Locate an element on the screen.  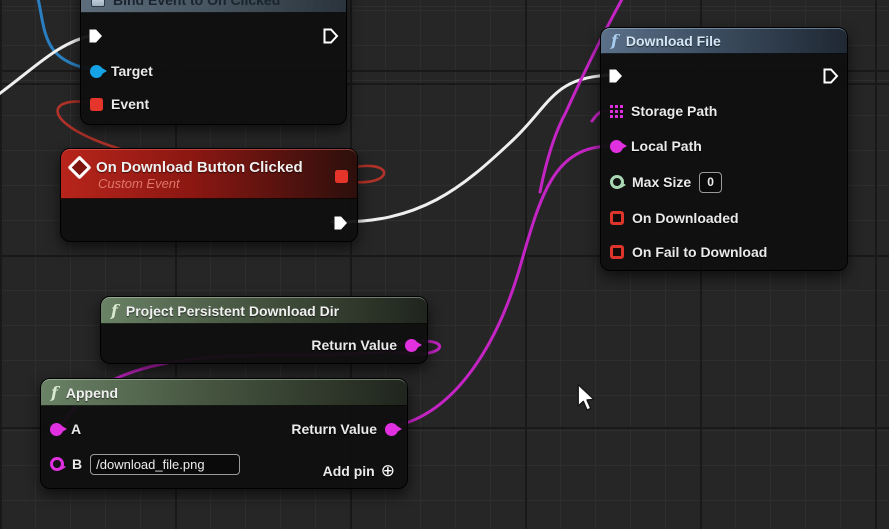
custom-event-icon is located at coordinates (79, 167).